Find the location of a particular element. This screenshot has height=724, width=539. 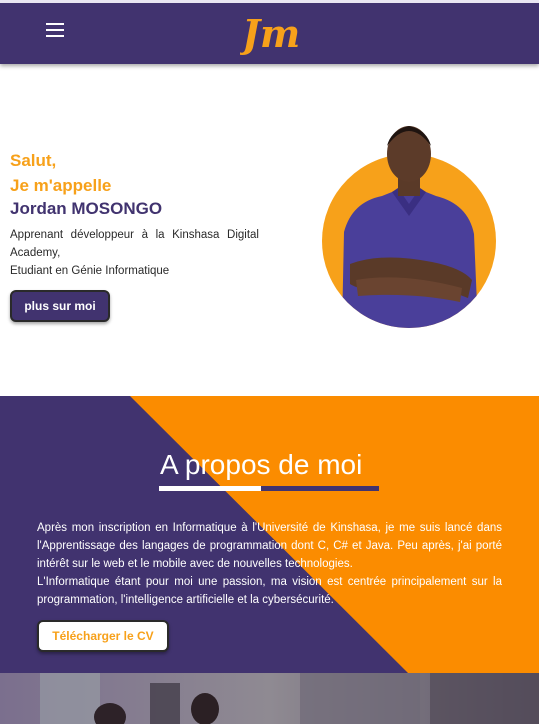

greeting-salut: Salut, is located at coordinates (33, 160).